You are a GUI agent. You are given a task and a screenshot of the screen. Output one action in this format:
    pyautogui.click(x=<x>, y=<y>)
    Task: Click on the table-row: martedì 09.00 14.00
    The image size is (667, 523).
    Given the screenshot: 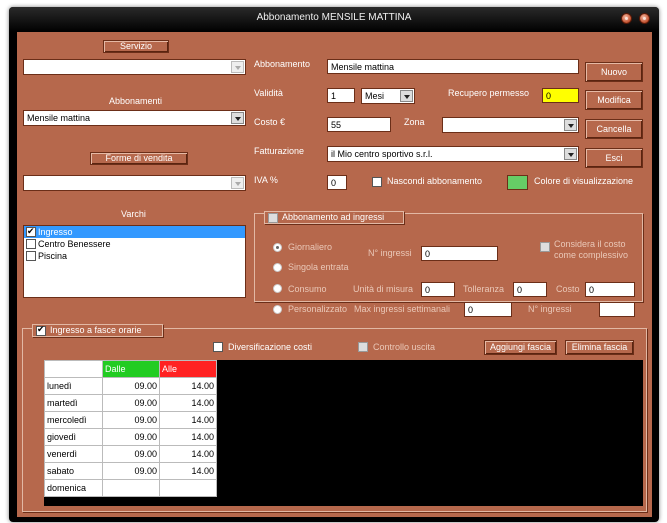 What is the action you would take?
    pyautogui.click(x=130, y=403)
    